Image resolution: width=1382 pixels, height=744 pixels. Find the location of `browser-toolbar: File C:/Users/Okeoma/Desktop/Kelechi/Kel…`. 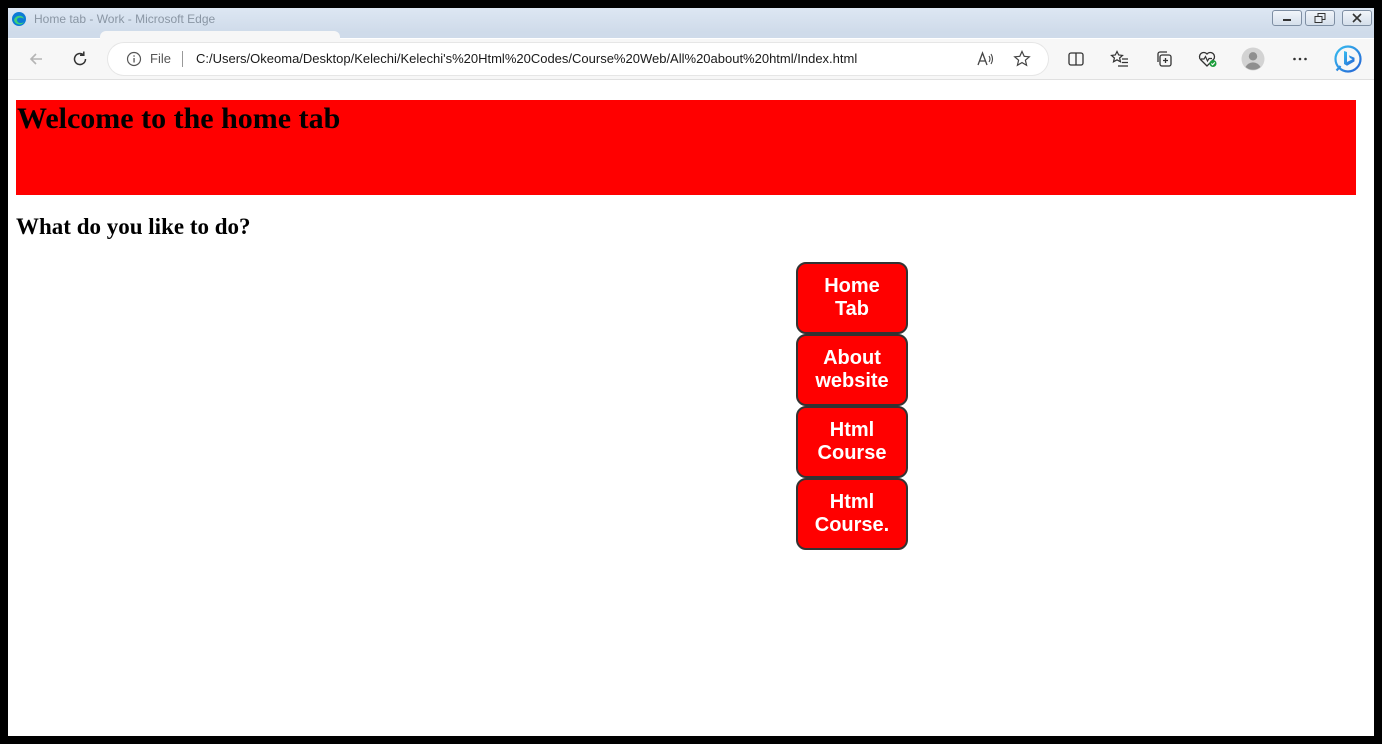

browser-toolbar: File C:/Users/Okeoma/Desktop/Kelechi/Kel… is located at coordinates (691, 59).